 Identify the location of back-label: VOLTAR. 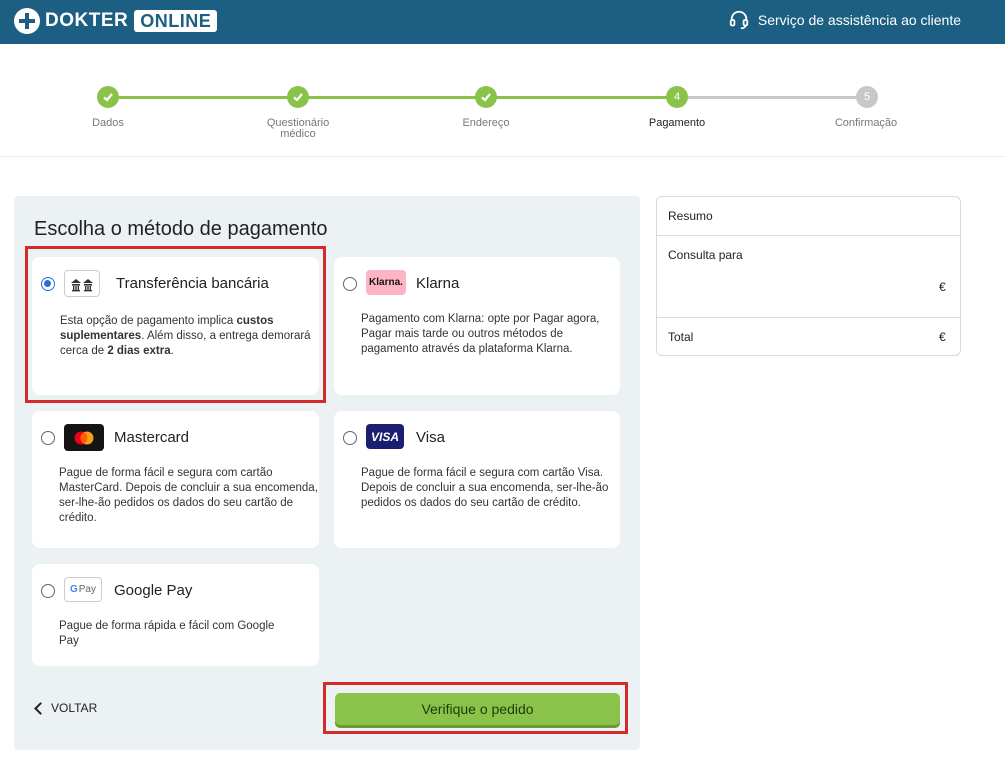
(74, 708).